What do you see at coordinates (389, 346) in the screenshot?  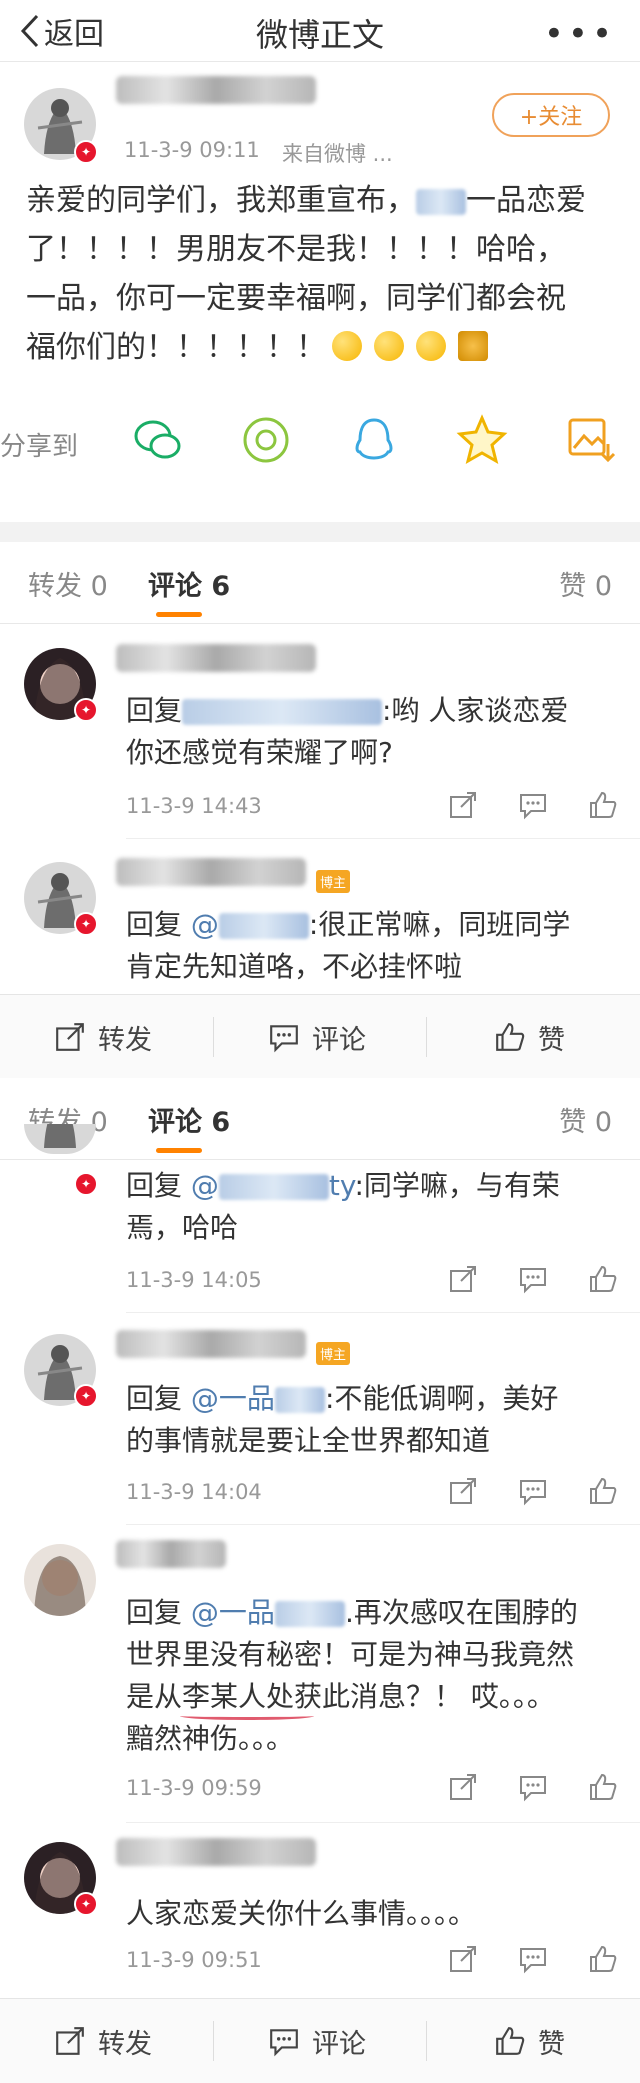 I see `blush-emoji-icon` at bounding box center [389, 346].